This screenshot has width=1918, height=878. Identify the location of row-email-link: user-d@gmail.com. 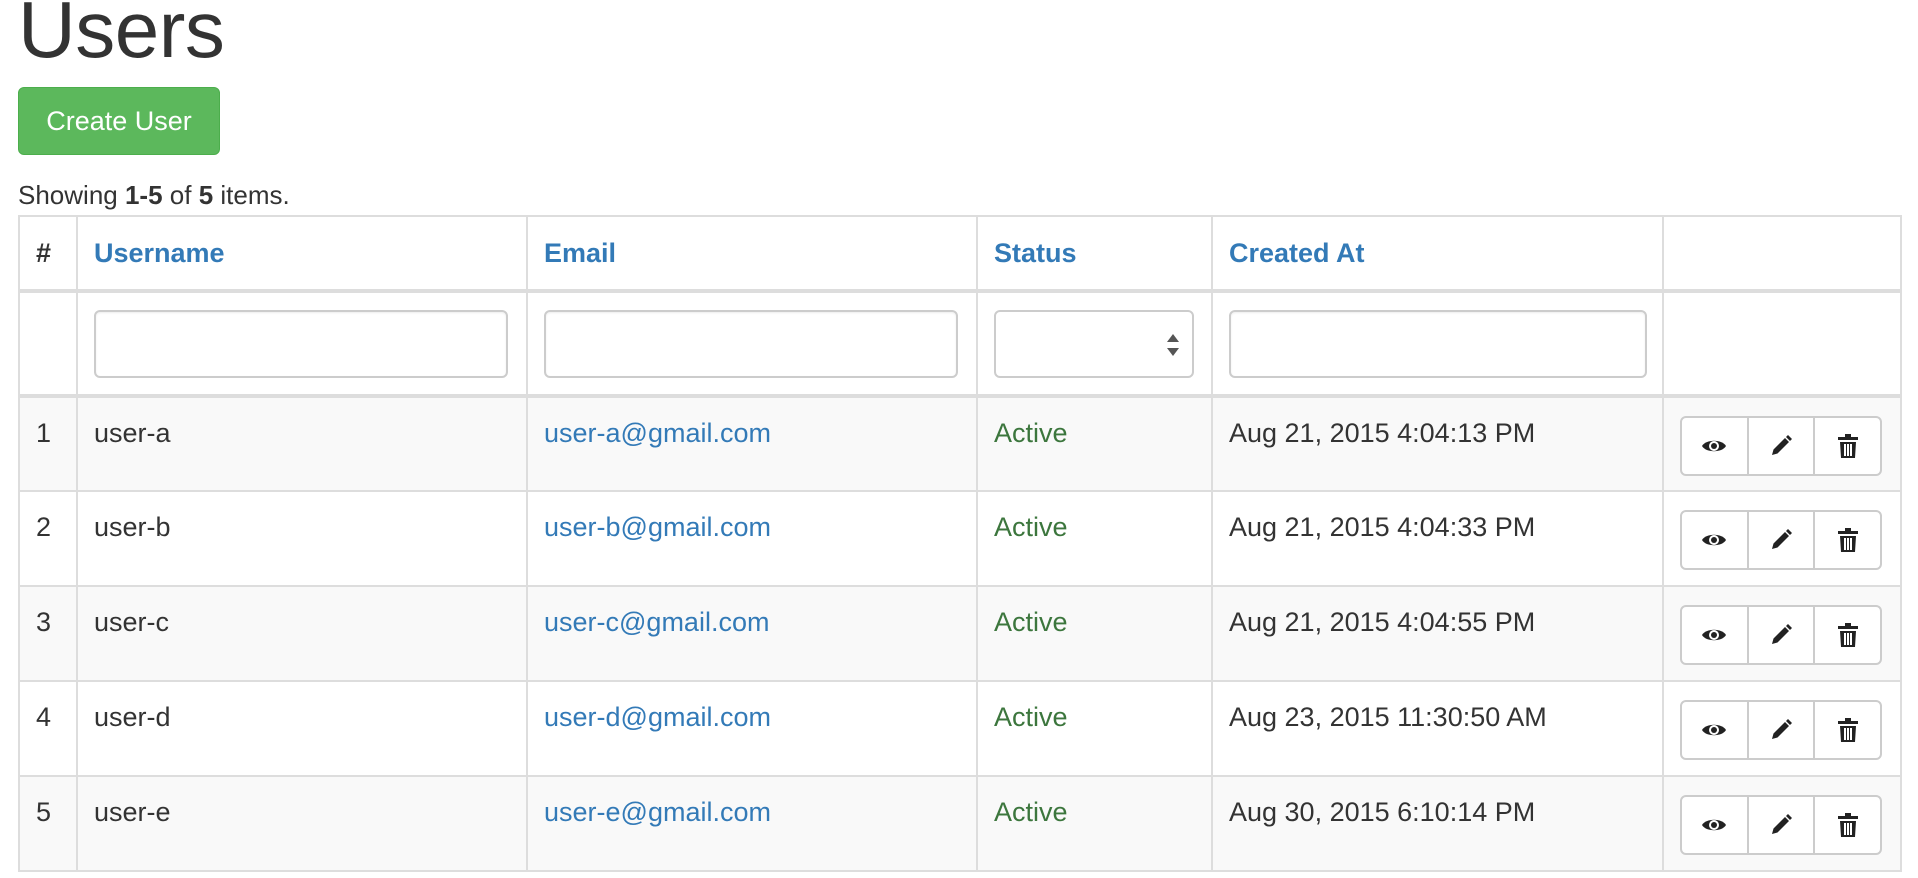
(657, 717).